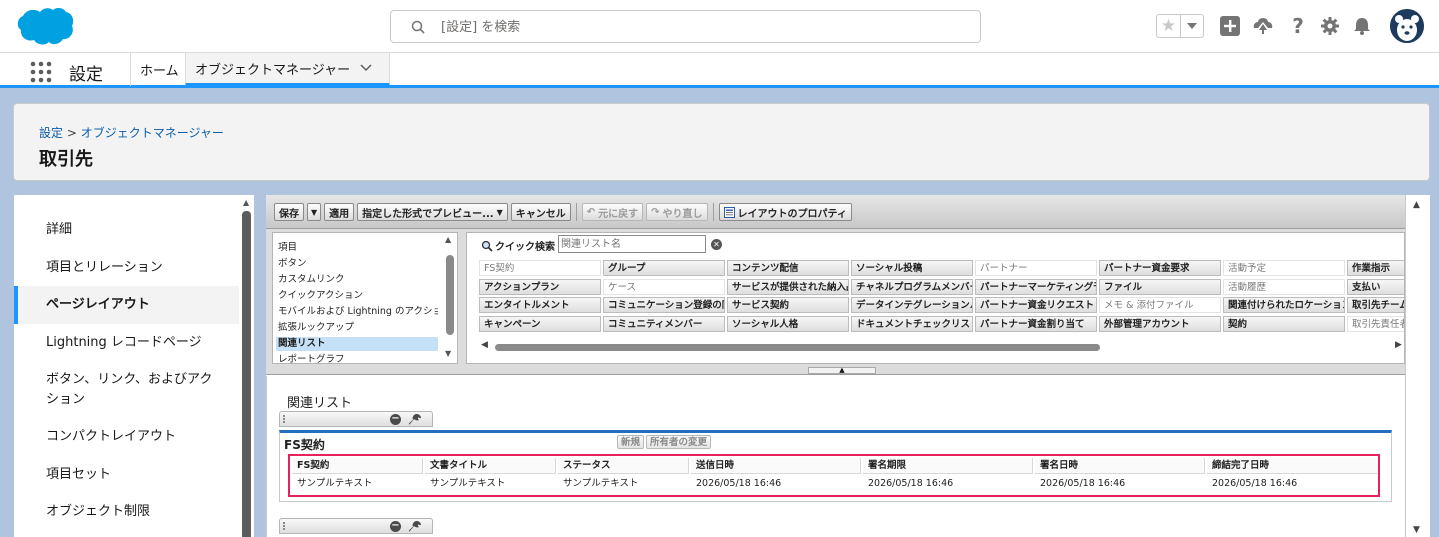 The width and height of the screenshot is (1439, 537). Describe the element at coordinates (289, 212) in the screenshot. I see `save-button: 保存` at that location.